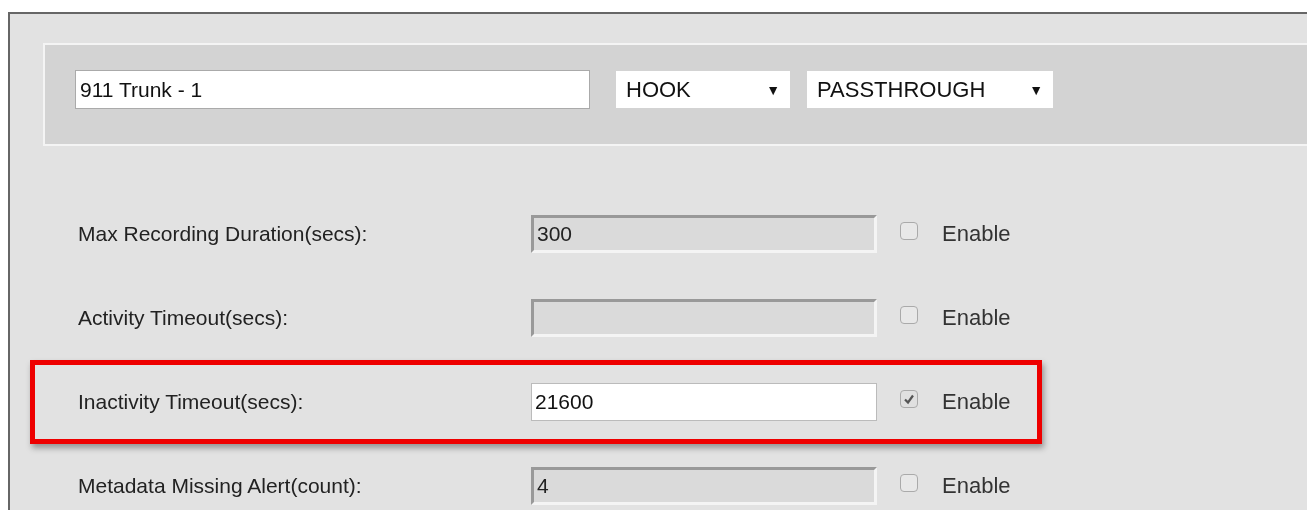 This screenshot has height=510, width=1307. I want to click on dropdown: HOOK ▼, so click(703, 89).